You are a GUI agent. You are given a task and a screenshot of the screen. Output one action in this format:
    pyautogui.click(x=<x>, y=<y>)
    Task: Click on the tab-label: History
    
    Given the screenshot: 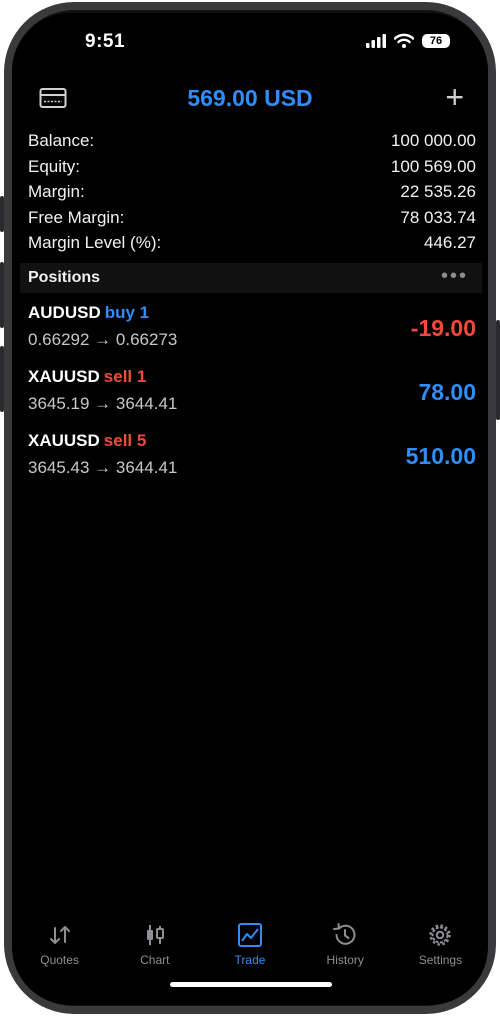 What is the action you would take?
    pyautogui.click(x=345, y=960)
    